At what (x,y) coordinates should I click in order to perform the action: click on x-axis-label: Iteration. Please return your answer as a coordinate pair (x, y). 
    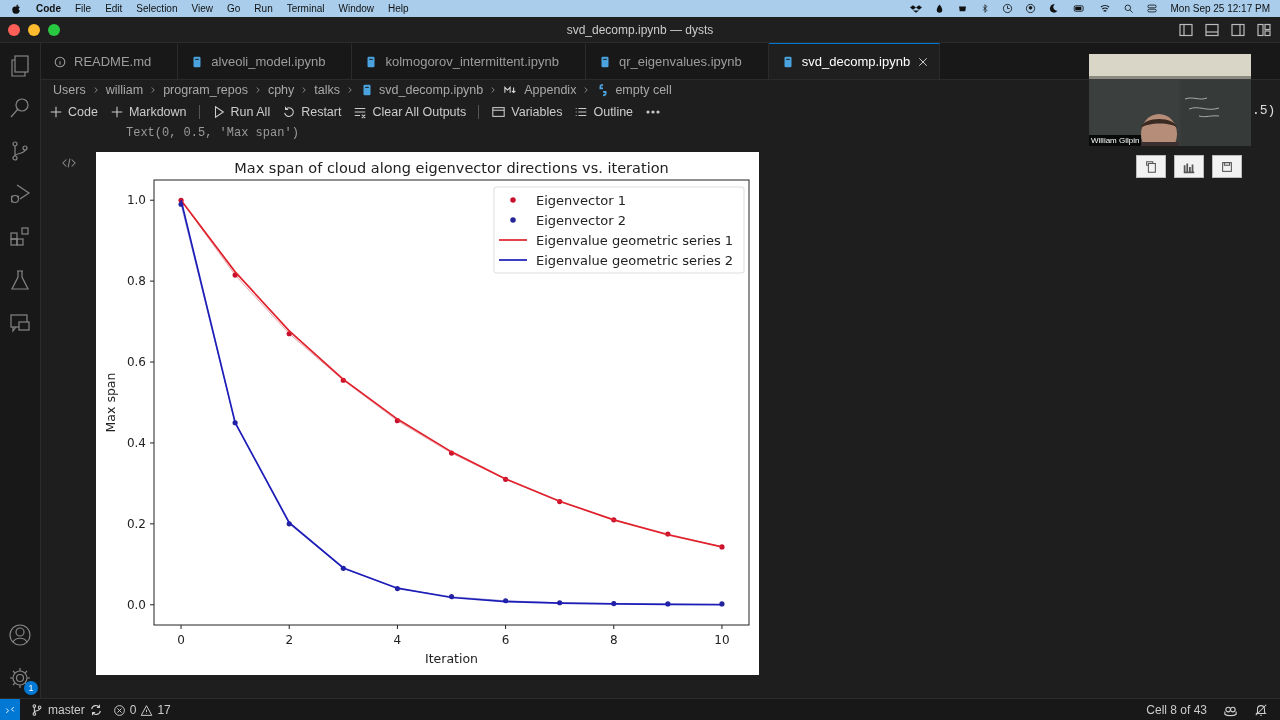
    Looking at the image, I should click on (451, 658).